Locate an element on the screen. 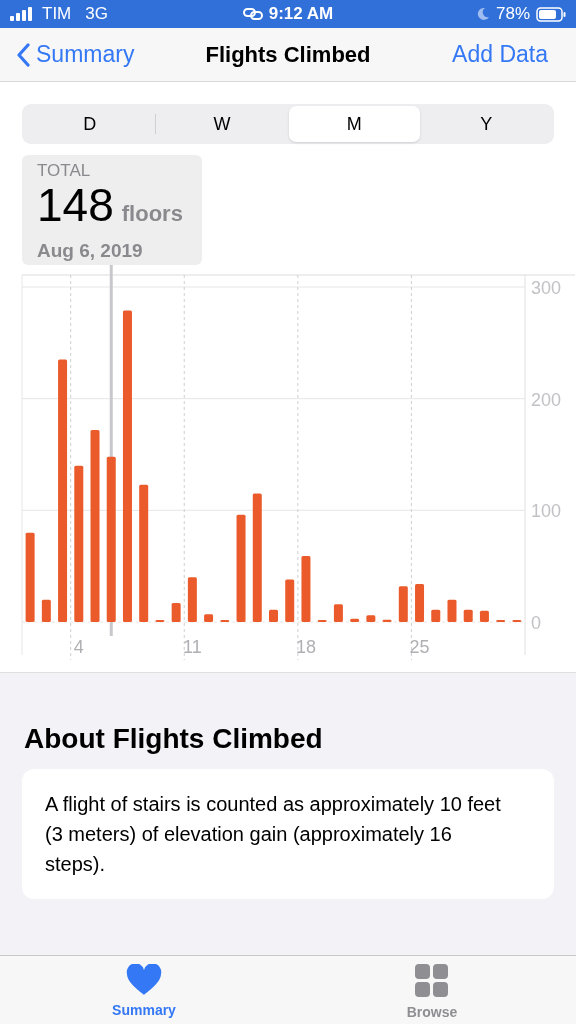  y-axis-label: 300 is located at coordinates (546, 288).